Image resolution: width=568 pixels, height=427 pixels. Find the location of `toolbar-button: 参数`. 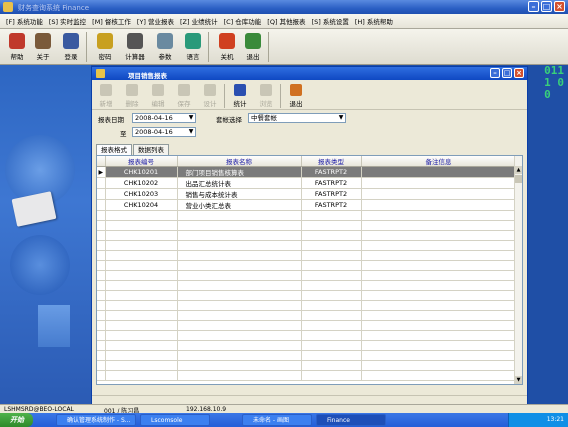

toolbar-button: 参数 is located at coordinates (165, 47).